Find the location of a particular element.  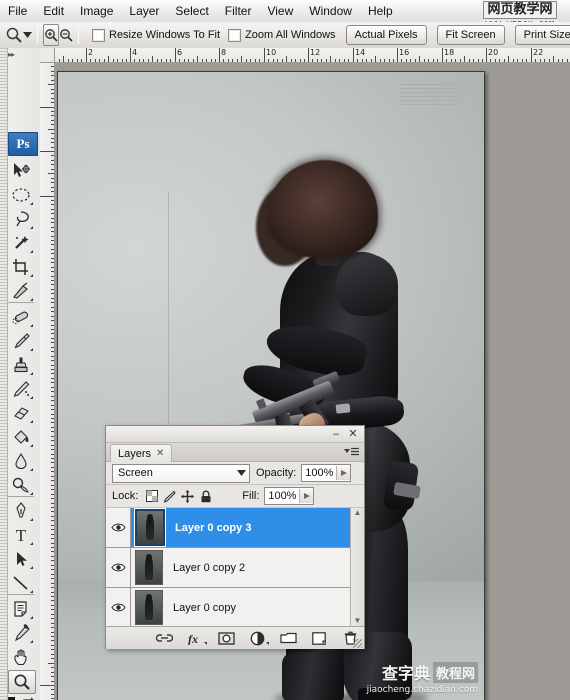

layer-name-1: Layer 0 copy 2 is located at coordinates (209, 568).